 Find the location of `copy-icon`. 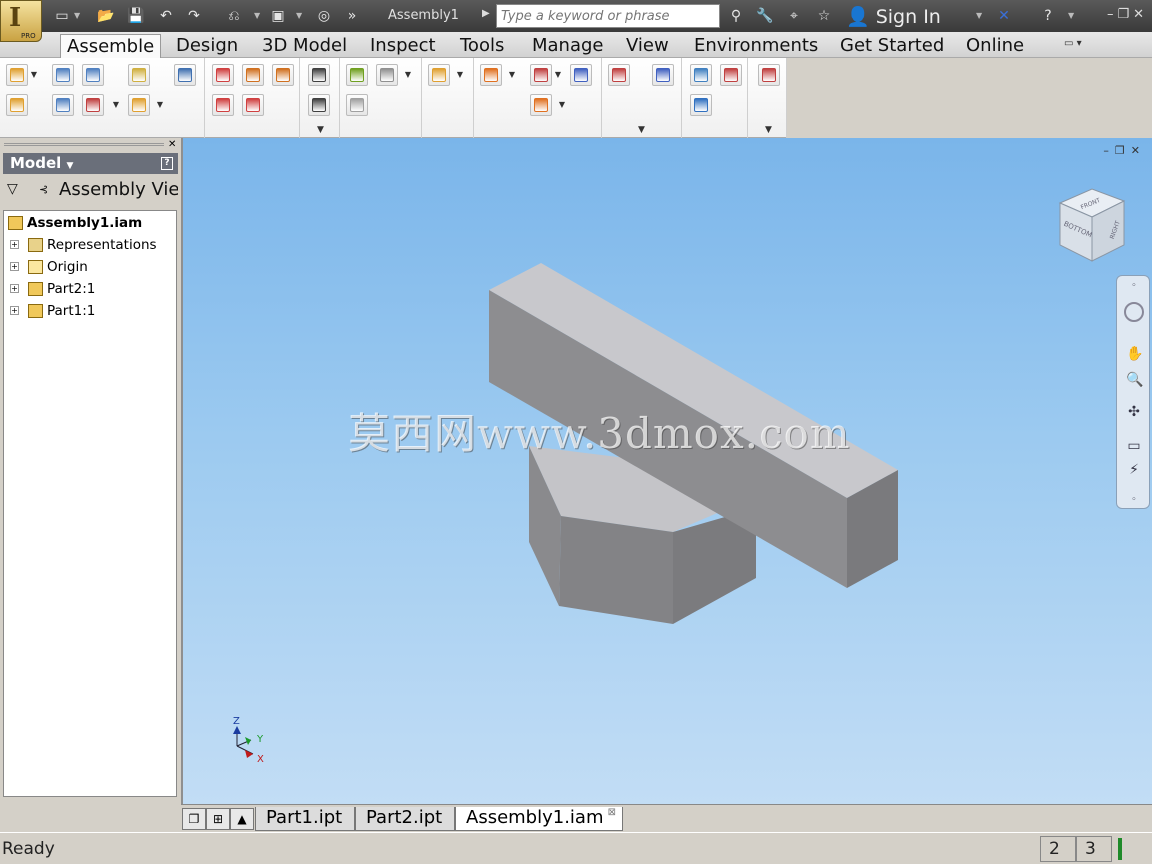

copy-icon is located at coordinates (387, 75).